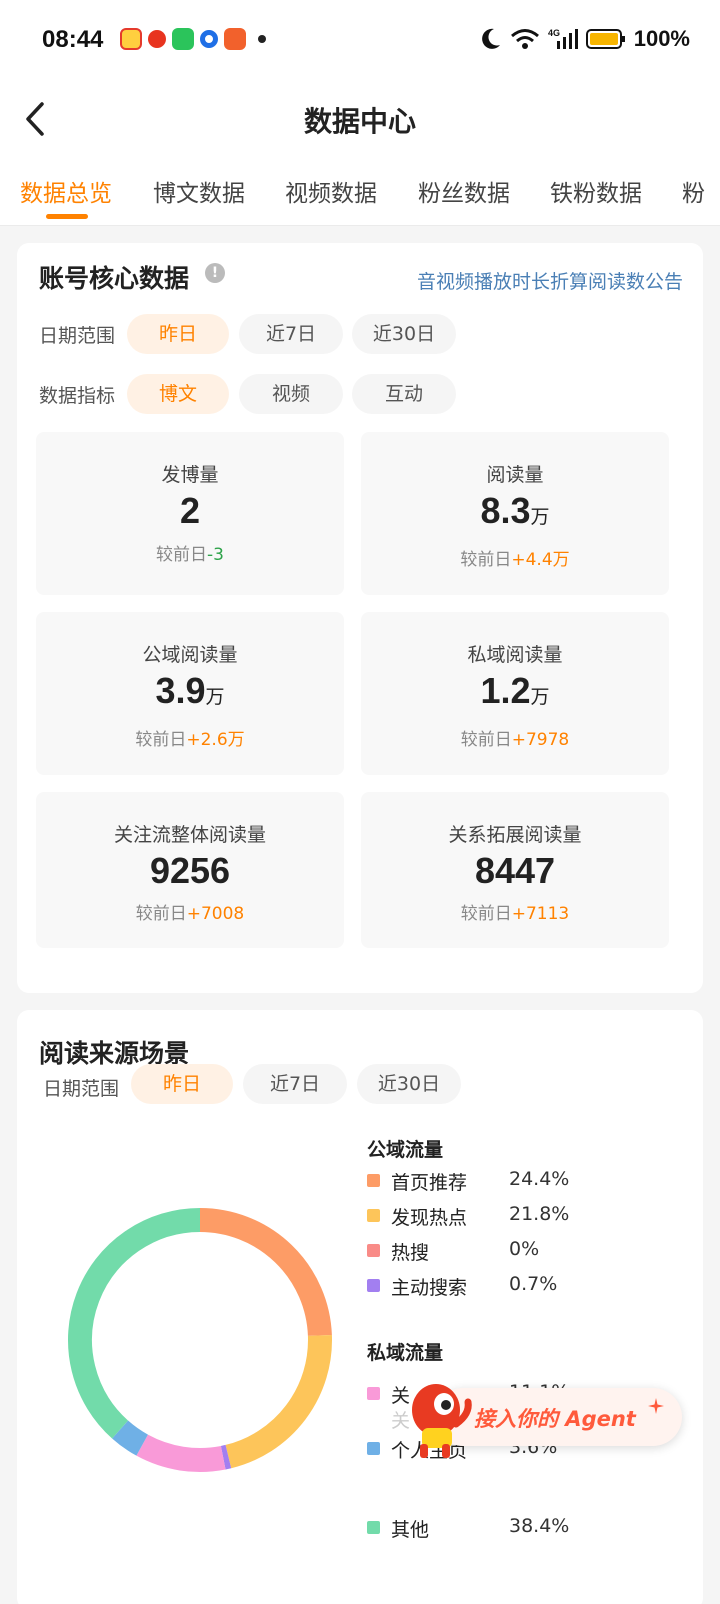 The width and height of the screenshot is (720, 1604). I want to click on legend-percent: 38.4%, so click(539, 1526).